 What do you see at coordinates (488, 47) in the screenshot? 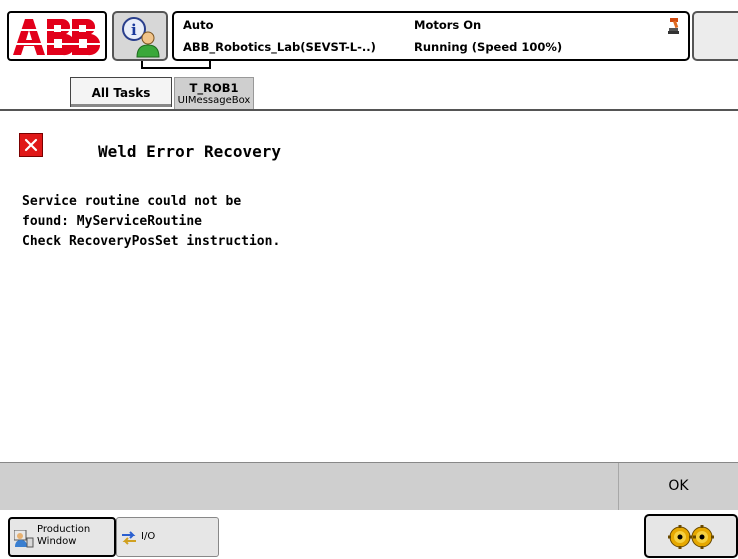
I see `program-state: Running (Speed 100%)` at bounding box center [488, 47].